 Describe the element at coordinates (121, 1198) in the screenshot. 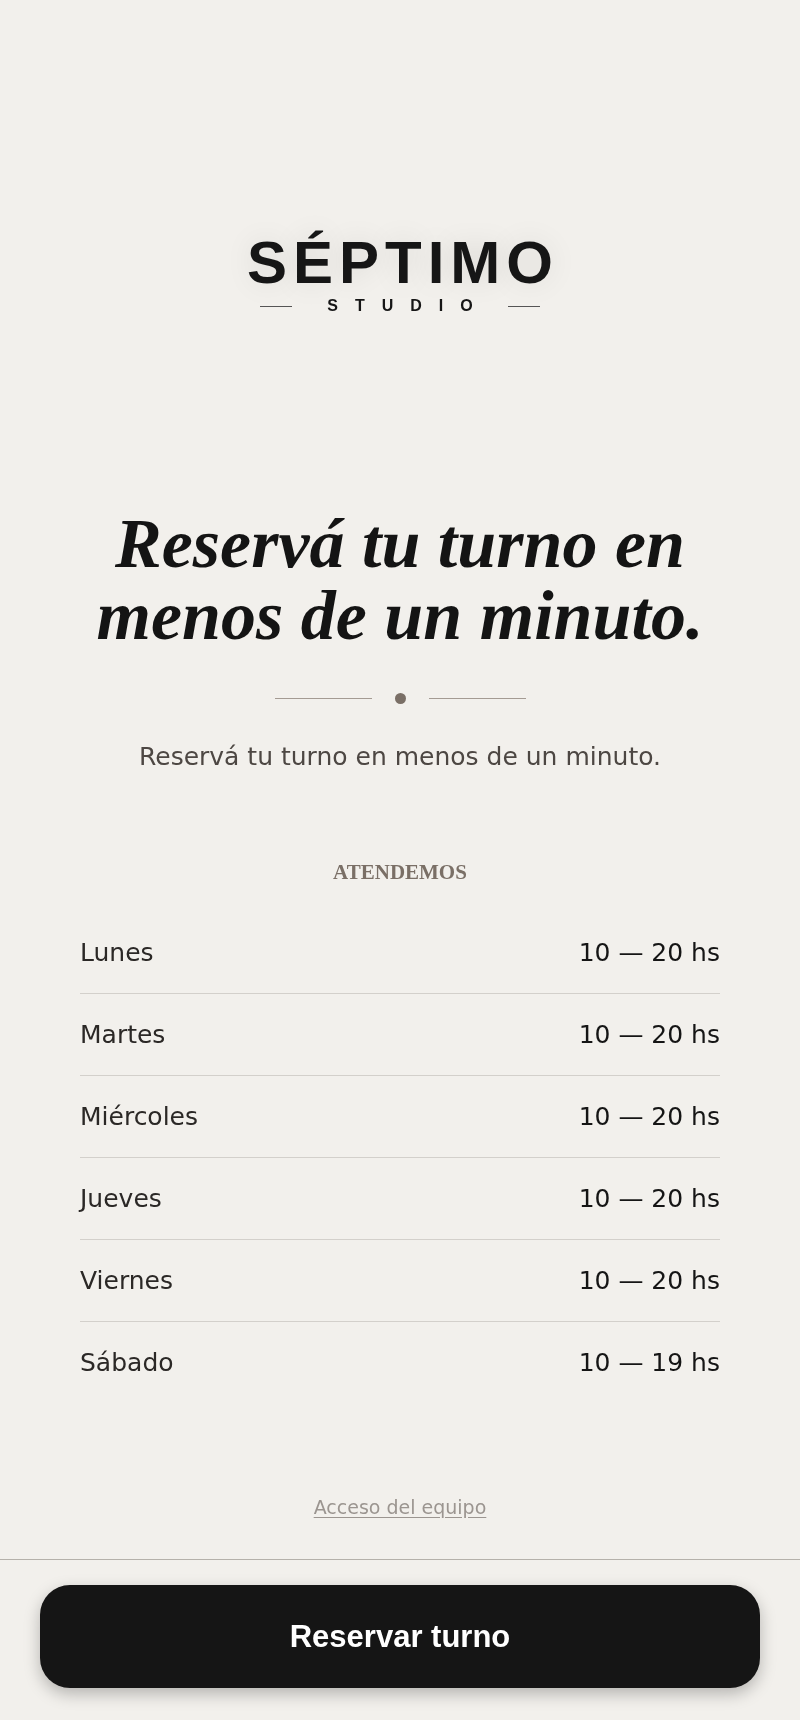

I see `day-label: Jueves` at that location.